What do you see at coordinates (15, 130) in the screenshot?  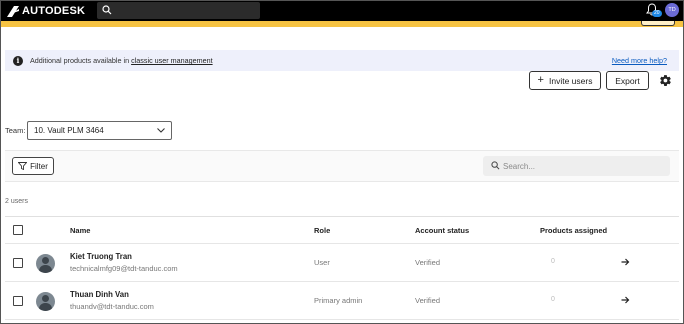 I see `team-label: Team:` at bounding box center [15, 130].